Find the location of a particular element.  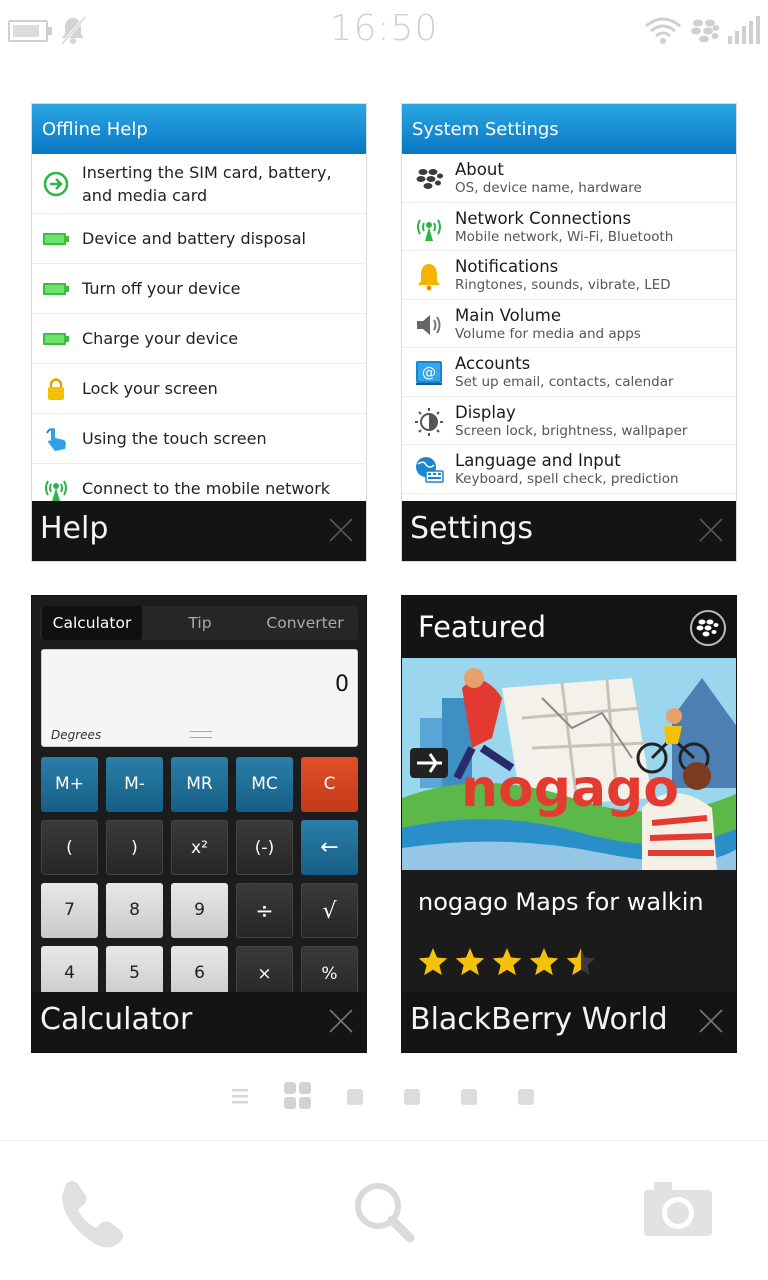

help-topic: Device and battery disposal is located at coordinates (199, 239).